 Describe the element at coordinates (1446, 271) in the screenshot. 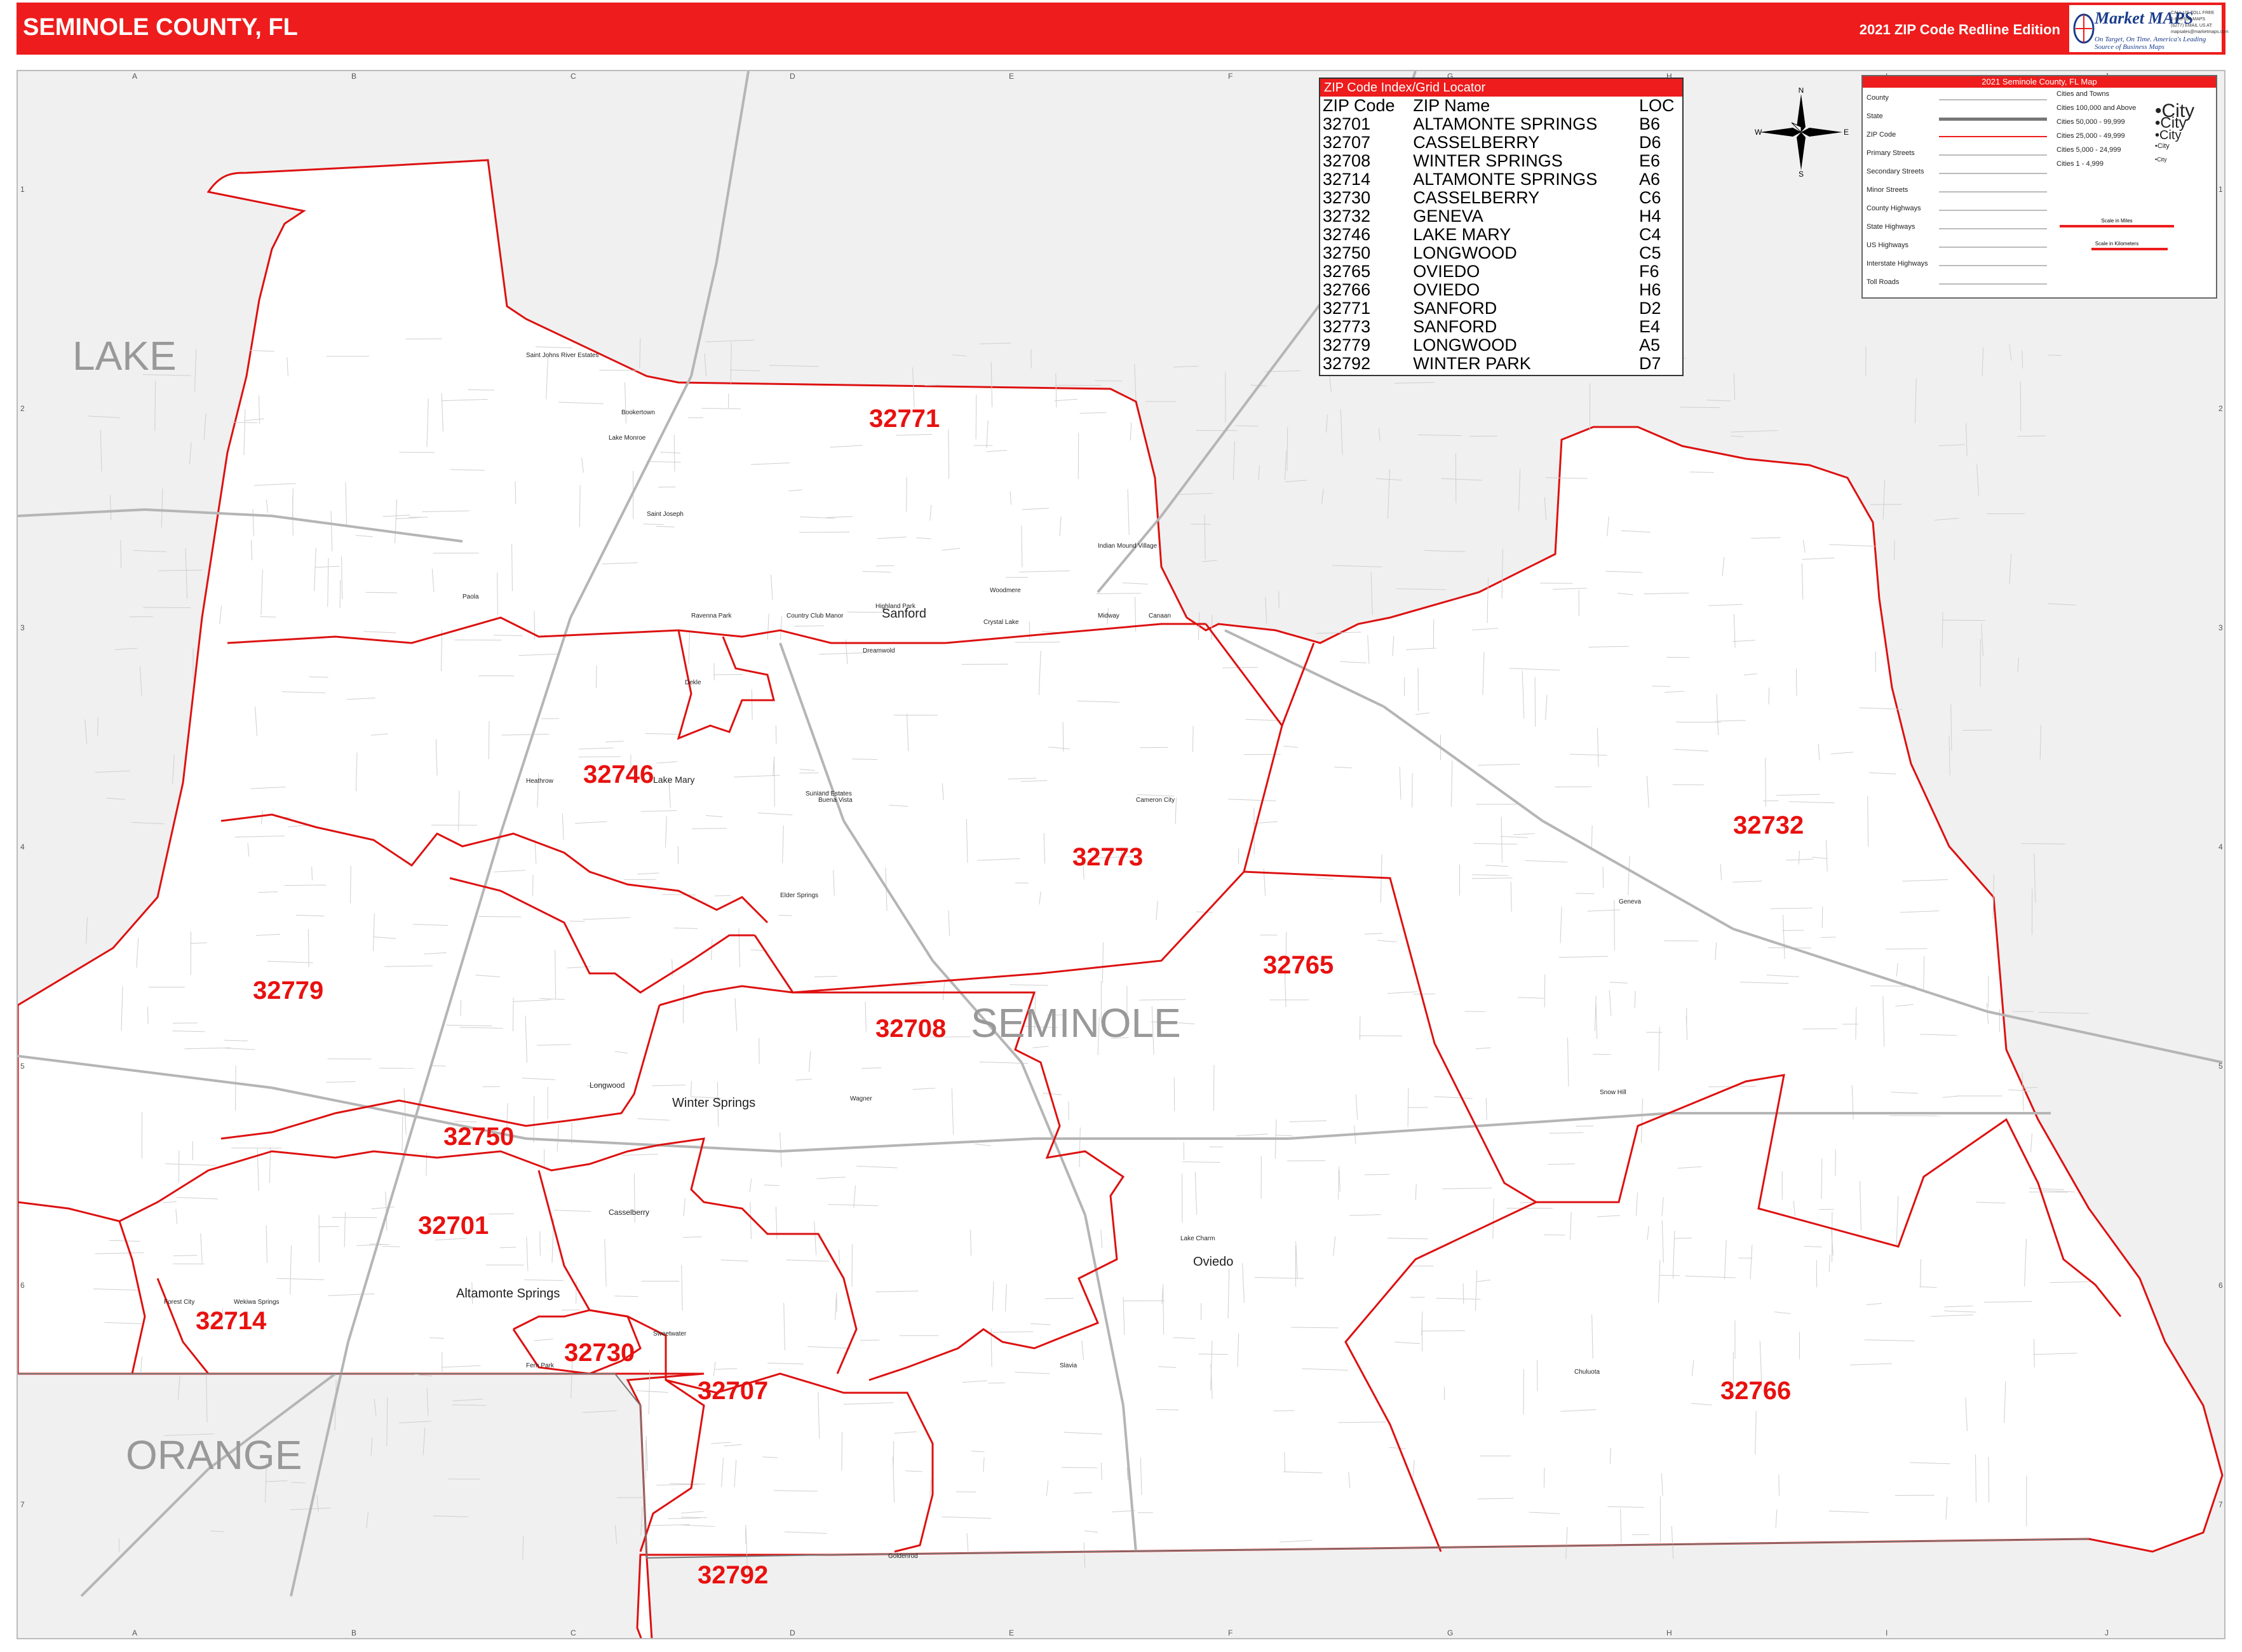

I see `zip-index-name: OVIEDO` at that location.